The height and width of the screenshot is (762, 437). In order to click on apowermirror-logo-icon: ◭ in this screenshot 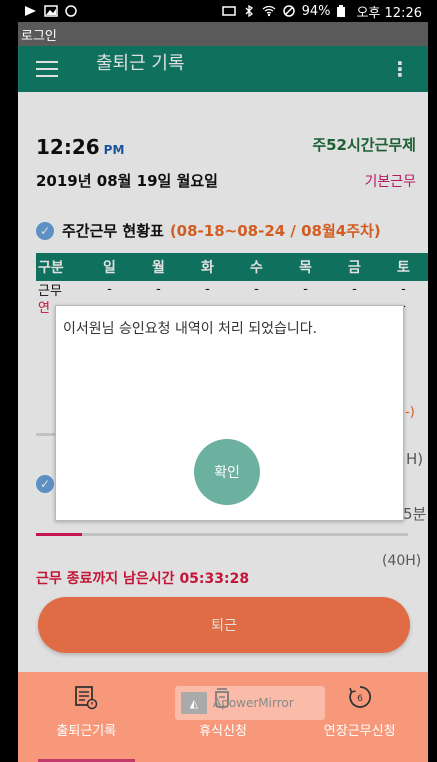, I will do `click(194, 703)`.